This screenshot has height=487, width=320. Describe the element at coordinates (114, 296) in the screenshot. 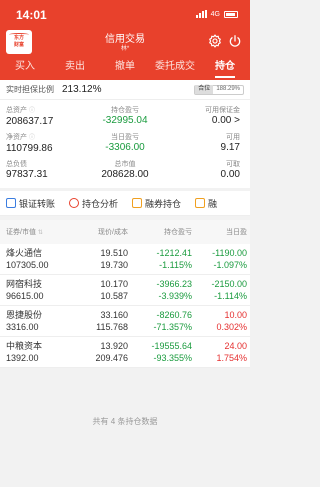

I see `cost-price: 10.587` at that location.